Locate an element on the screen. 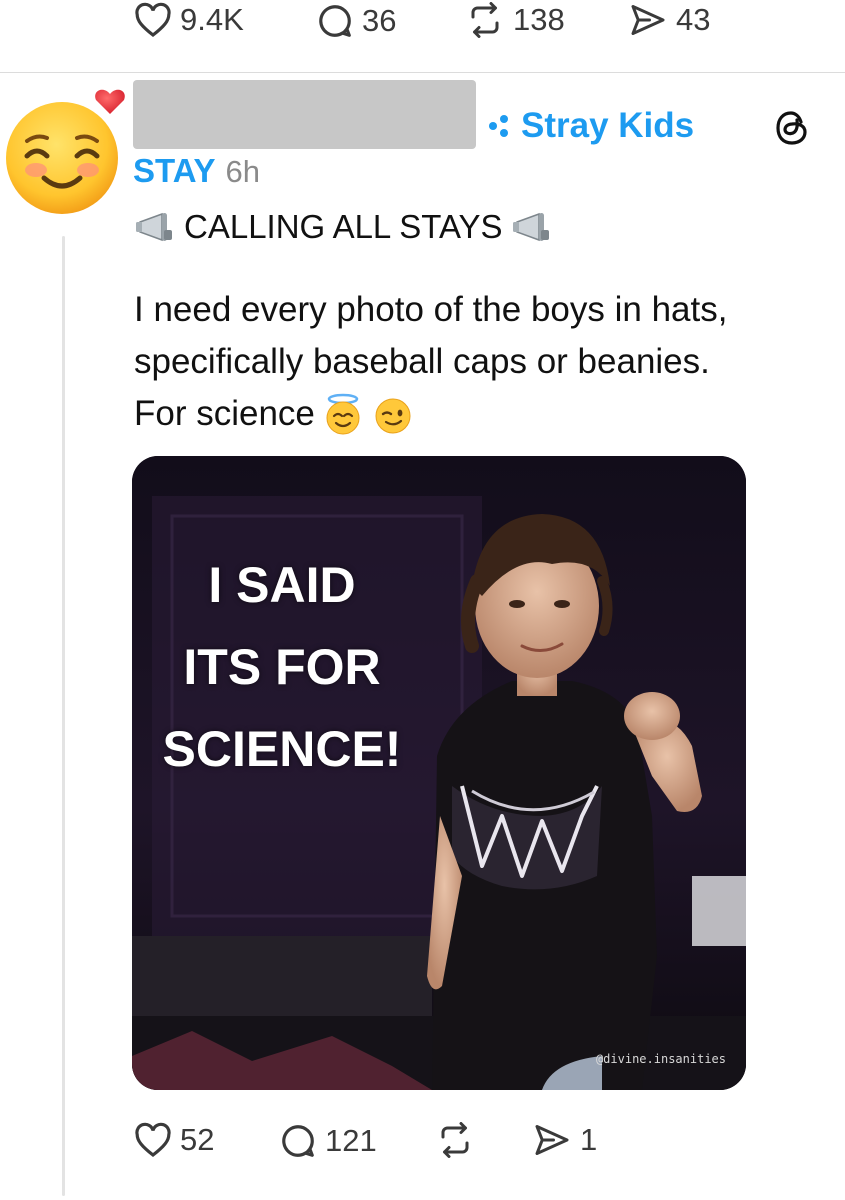  reply-count: 36 is located at coordinates (379, 20).